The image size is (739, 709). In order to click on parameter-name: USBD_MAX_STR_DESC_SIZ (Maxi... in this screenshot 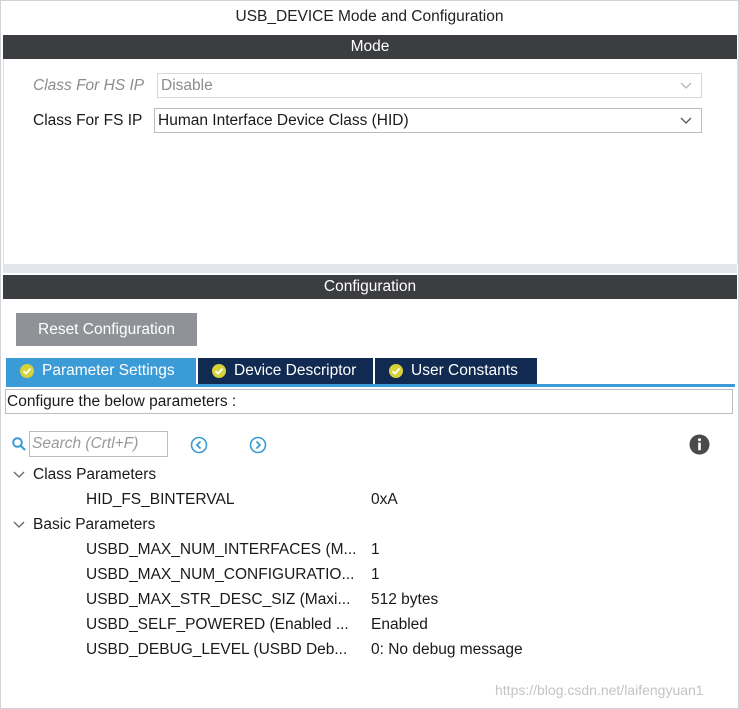, I will do `click(218, 599)`.